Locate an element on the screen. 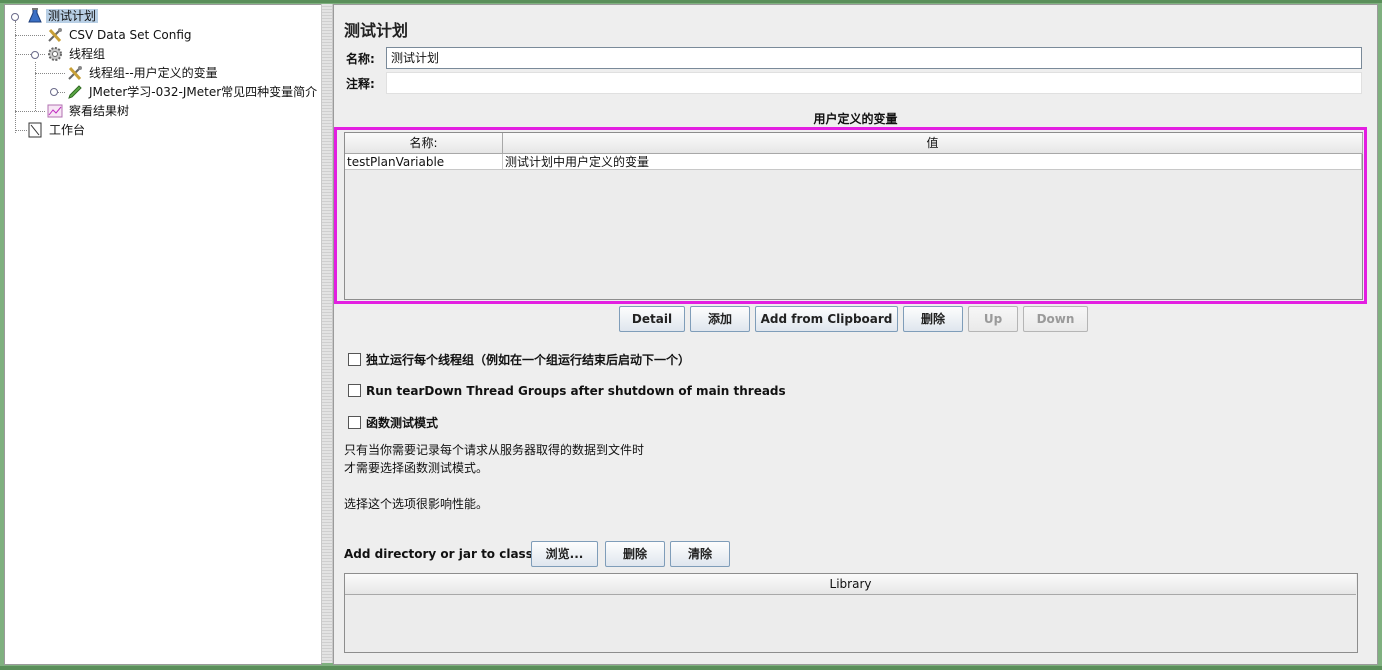 This screenshot has width=1382, height=670. tree-item-user-defined-variables: 线程组--用户定义的变量 is located at coordinates (143, 73).